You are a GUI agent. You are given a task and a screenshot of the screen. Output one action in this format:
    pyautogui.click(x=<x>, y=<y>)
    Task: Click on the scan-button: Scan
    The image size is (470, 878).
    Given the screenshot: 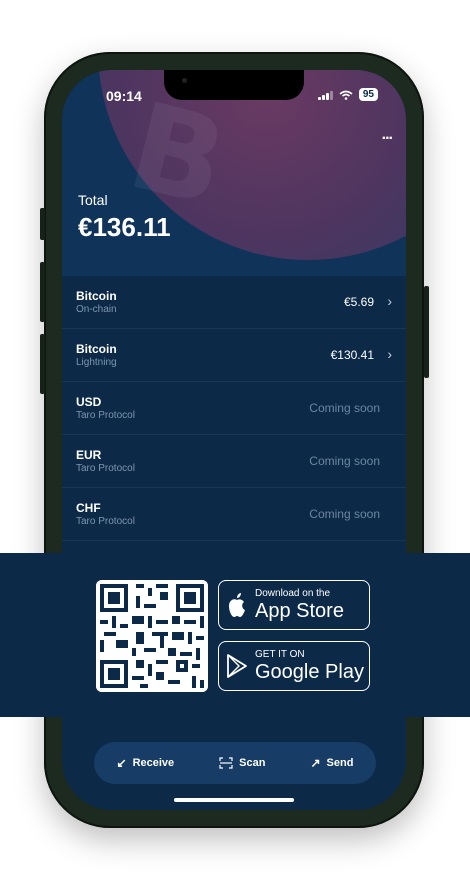 What is the action you would take?
    pyautogui.click(x=242, y=763)
    